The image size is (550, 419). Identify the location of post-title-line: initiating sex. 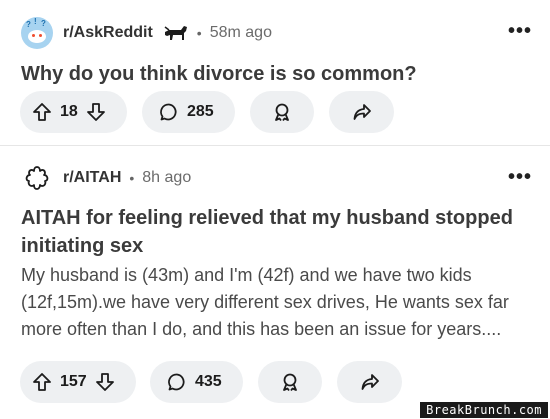
(82, 246).